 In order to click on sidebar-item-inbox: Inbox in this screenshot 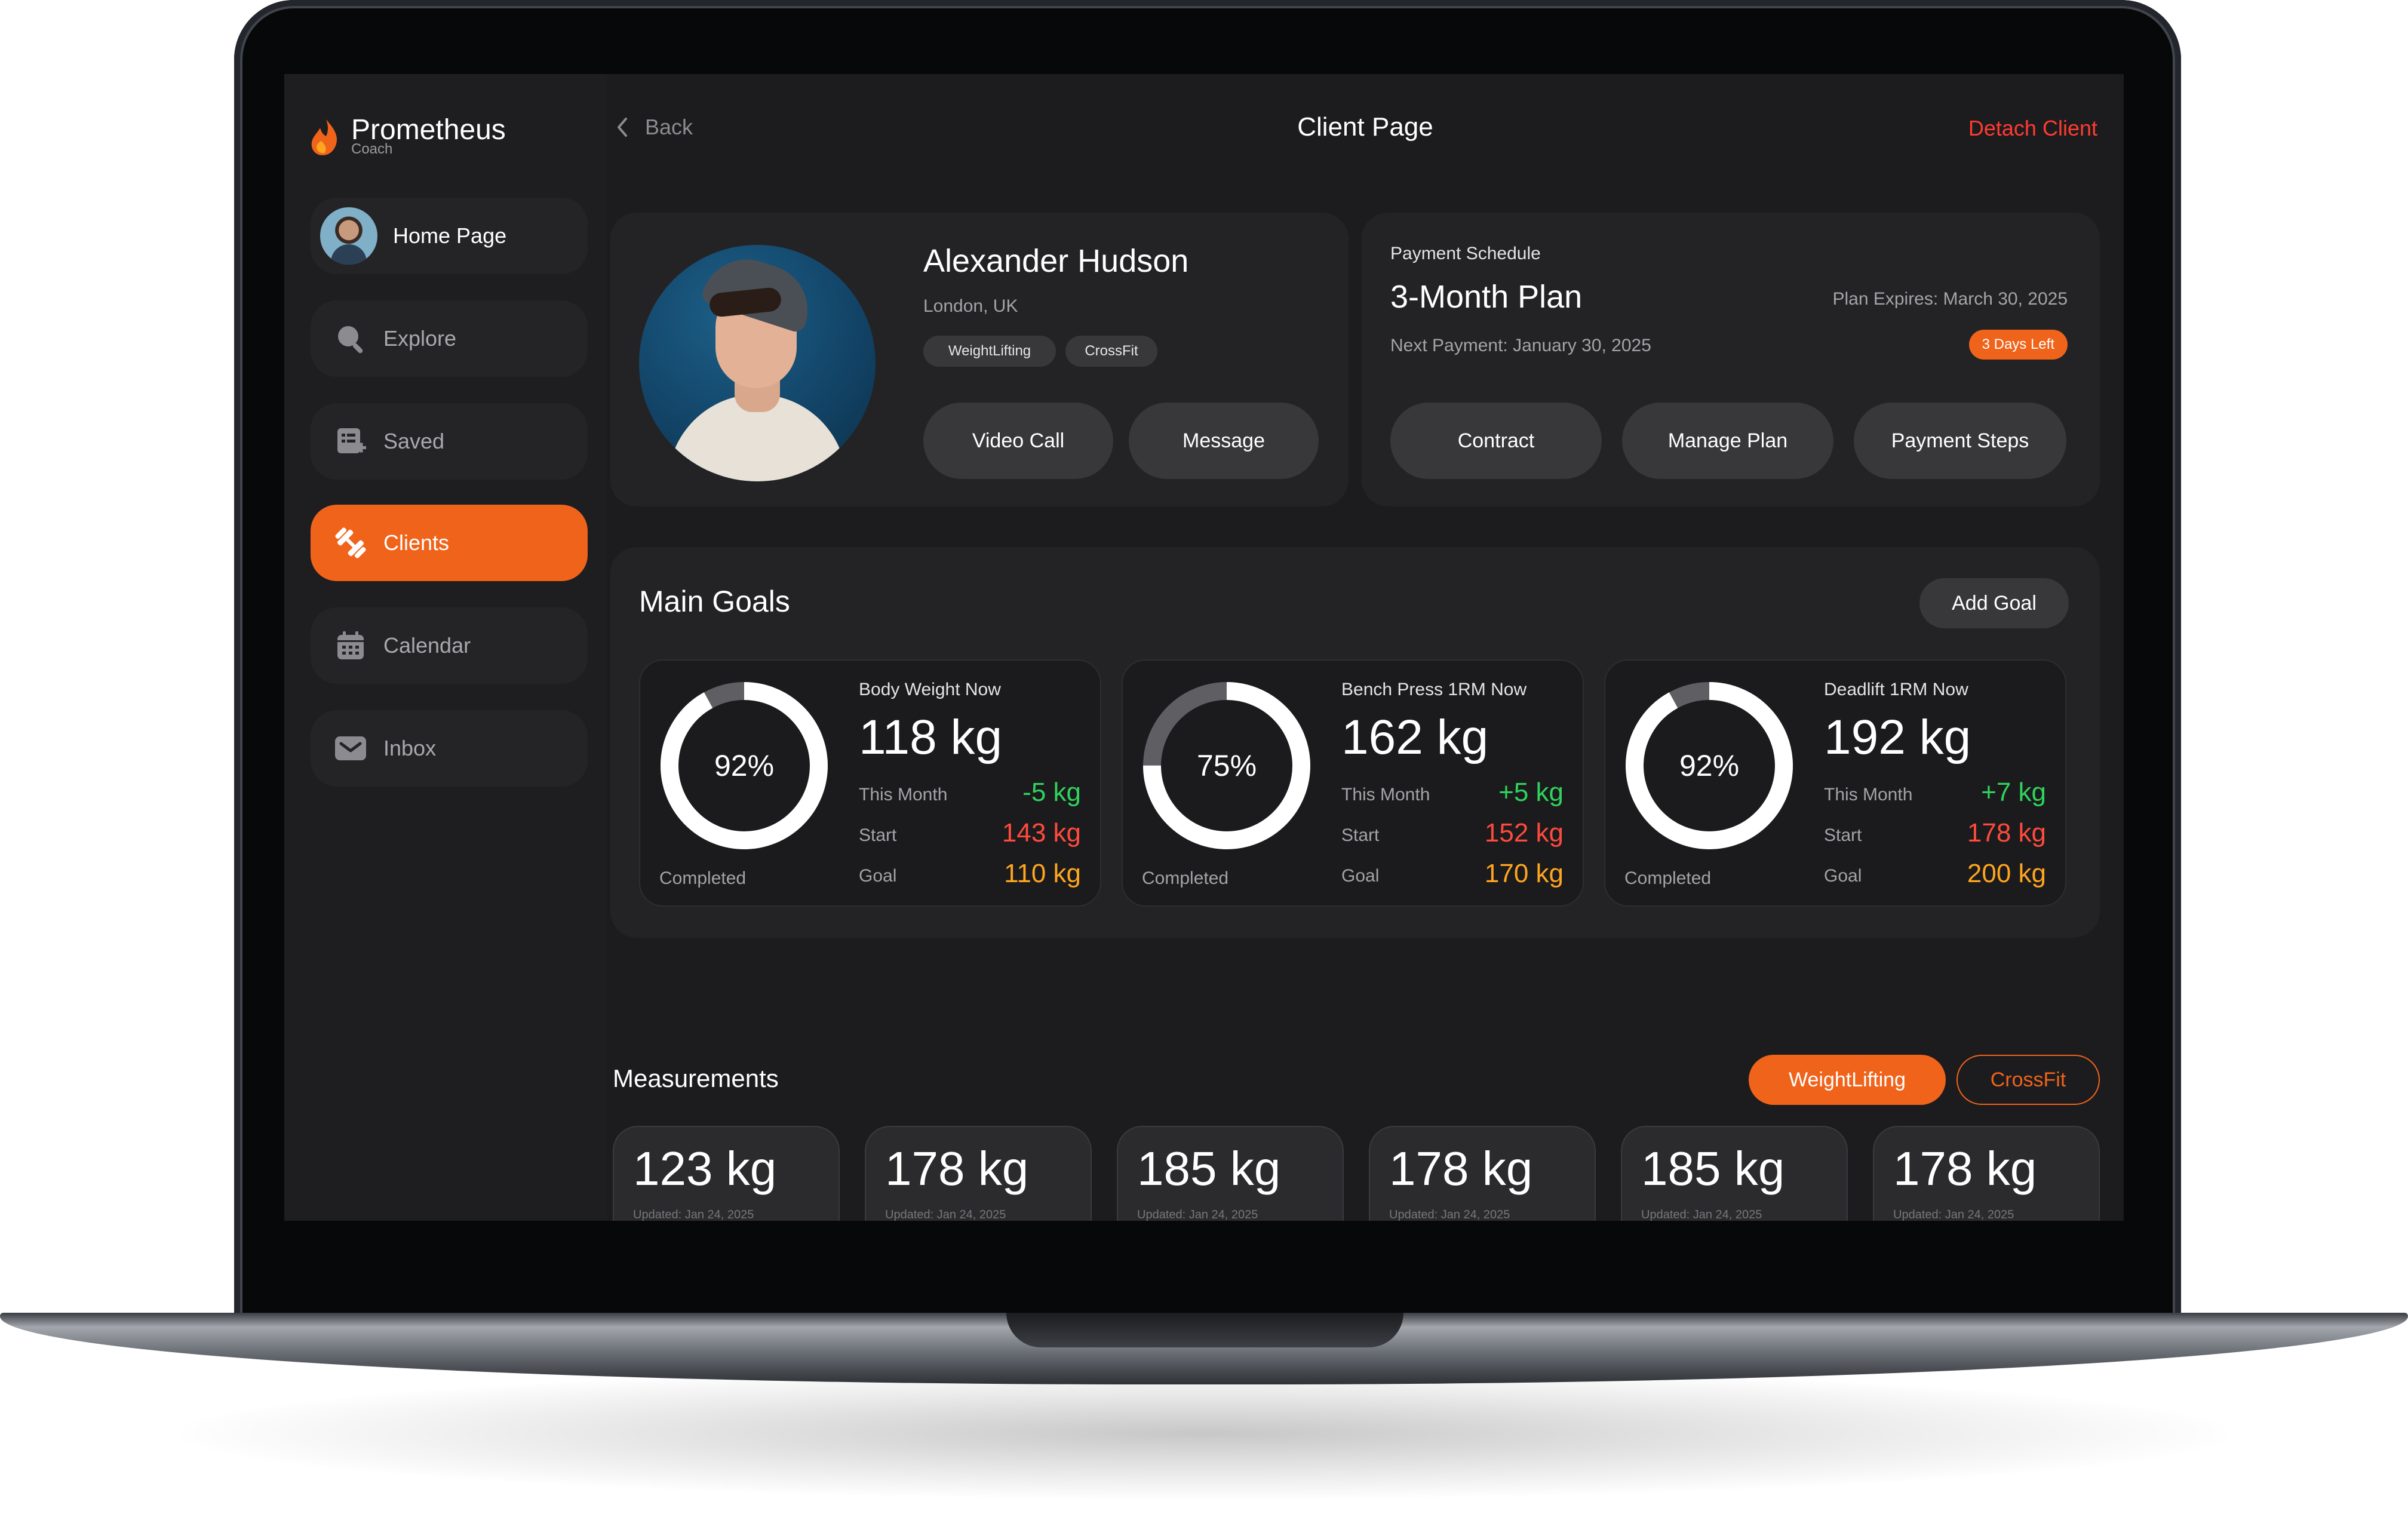, I will do `click(450, 748)`.